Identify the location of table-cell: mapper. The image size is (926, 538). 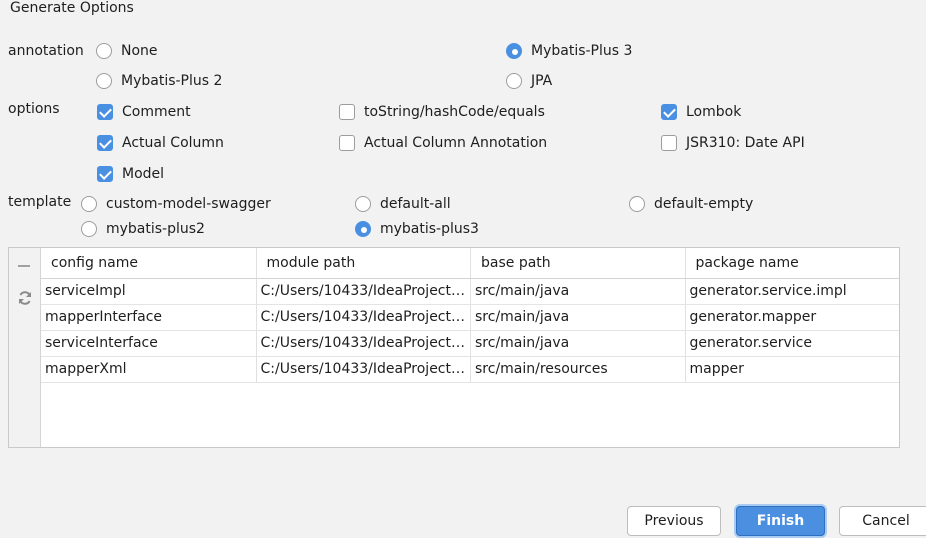
(793, 369).